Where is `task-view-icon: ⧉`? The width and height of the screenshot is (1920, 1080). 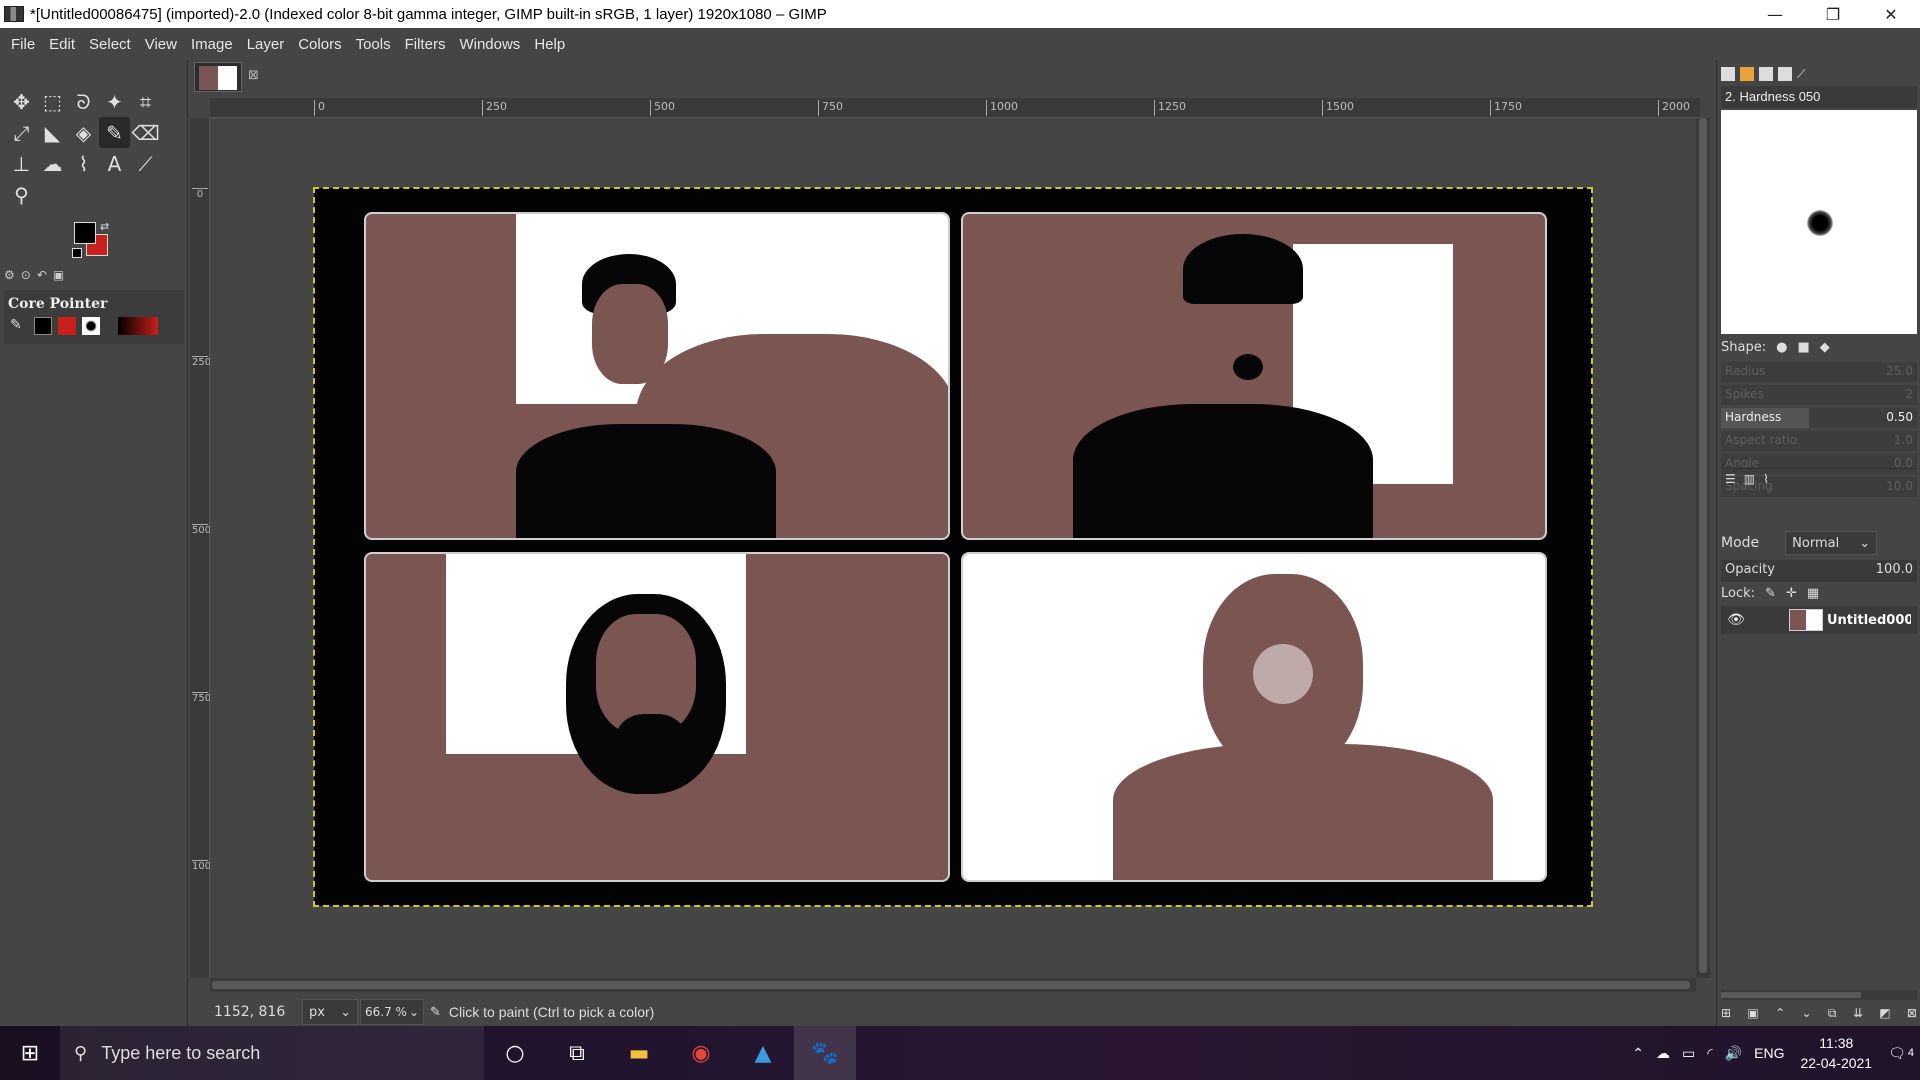
task-view-icon: ⧉ is located at coordinates (577, 1053).